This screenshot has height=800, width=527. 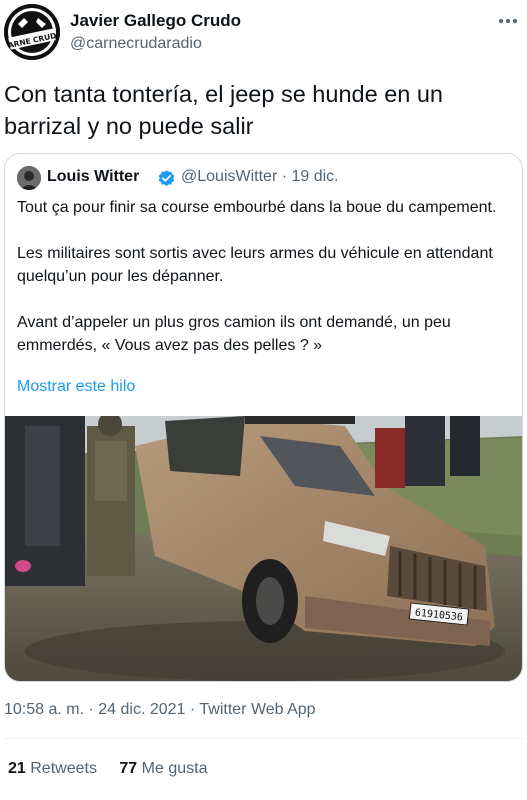 I want to click on show-thread-link: Mostrar este hilo, so click(x=76, y=387).